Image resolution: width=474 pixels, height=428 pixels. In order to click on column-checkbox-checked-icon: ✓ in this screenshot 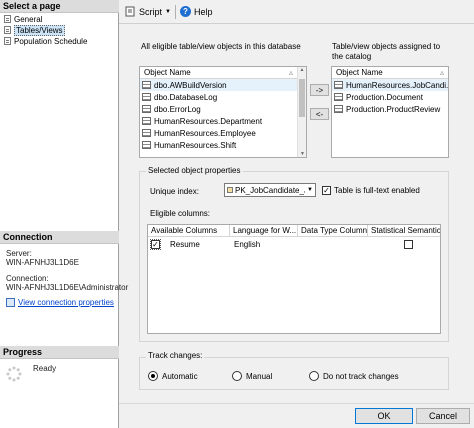, I will do `click(155, 244)`.